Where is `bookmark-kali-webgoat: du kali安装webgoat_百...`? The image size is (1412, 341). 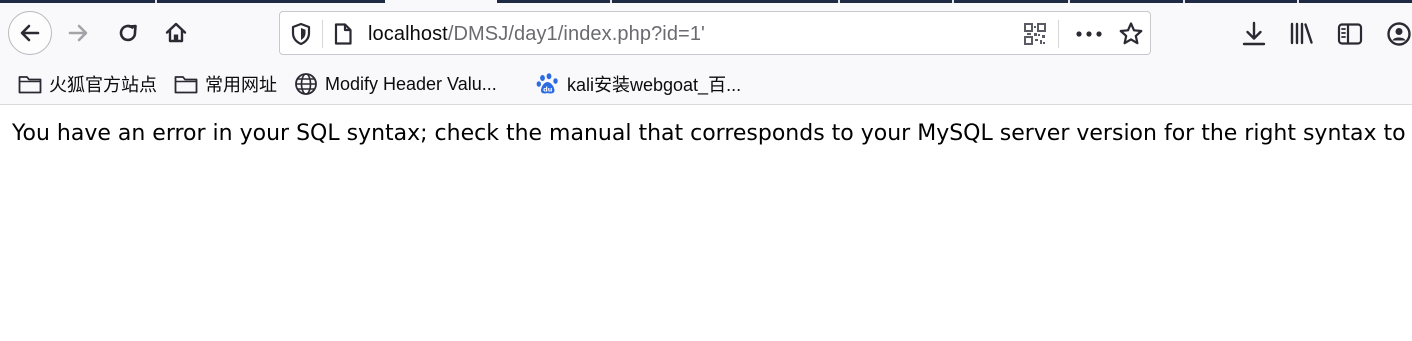 bookmark-kali-webgoat: du kali安装webgoat_百... is located at coordinates (638, 84).